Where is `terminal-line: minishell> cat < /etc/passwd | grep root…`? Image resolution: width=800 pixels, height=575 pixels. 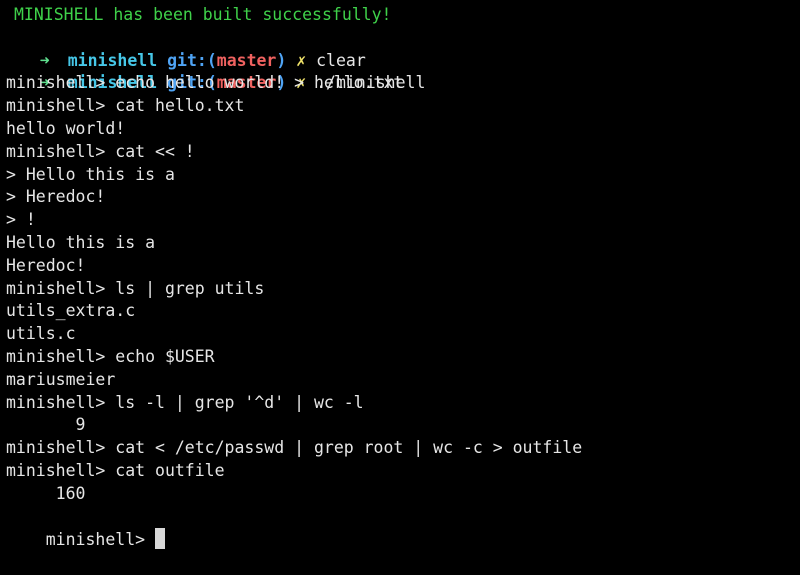
terminal-line: minishell> cat < /etc/passwd | grep root… is located at coordinates (294, 448).